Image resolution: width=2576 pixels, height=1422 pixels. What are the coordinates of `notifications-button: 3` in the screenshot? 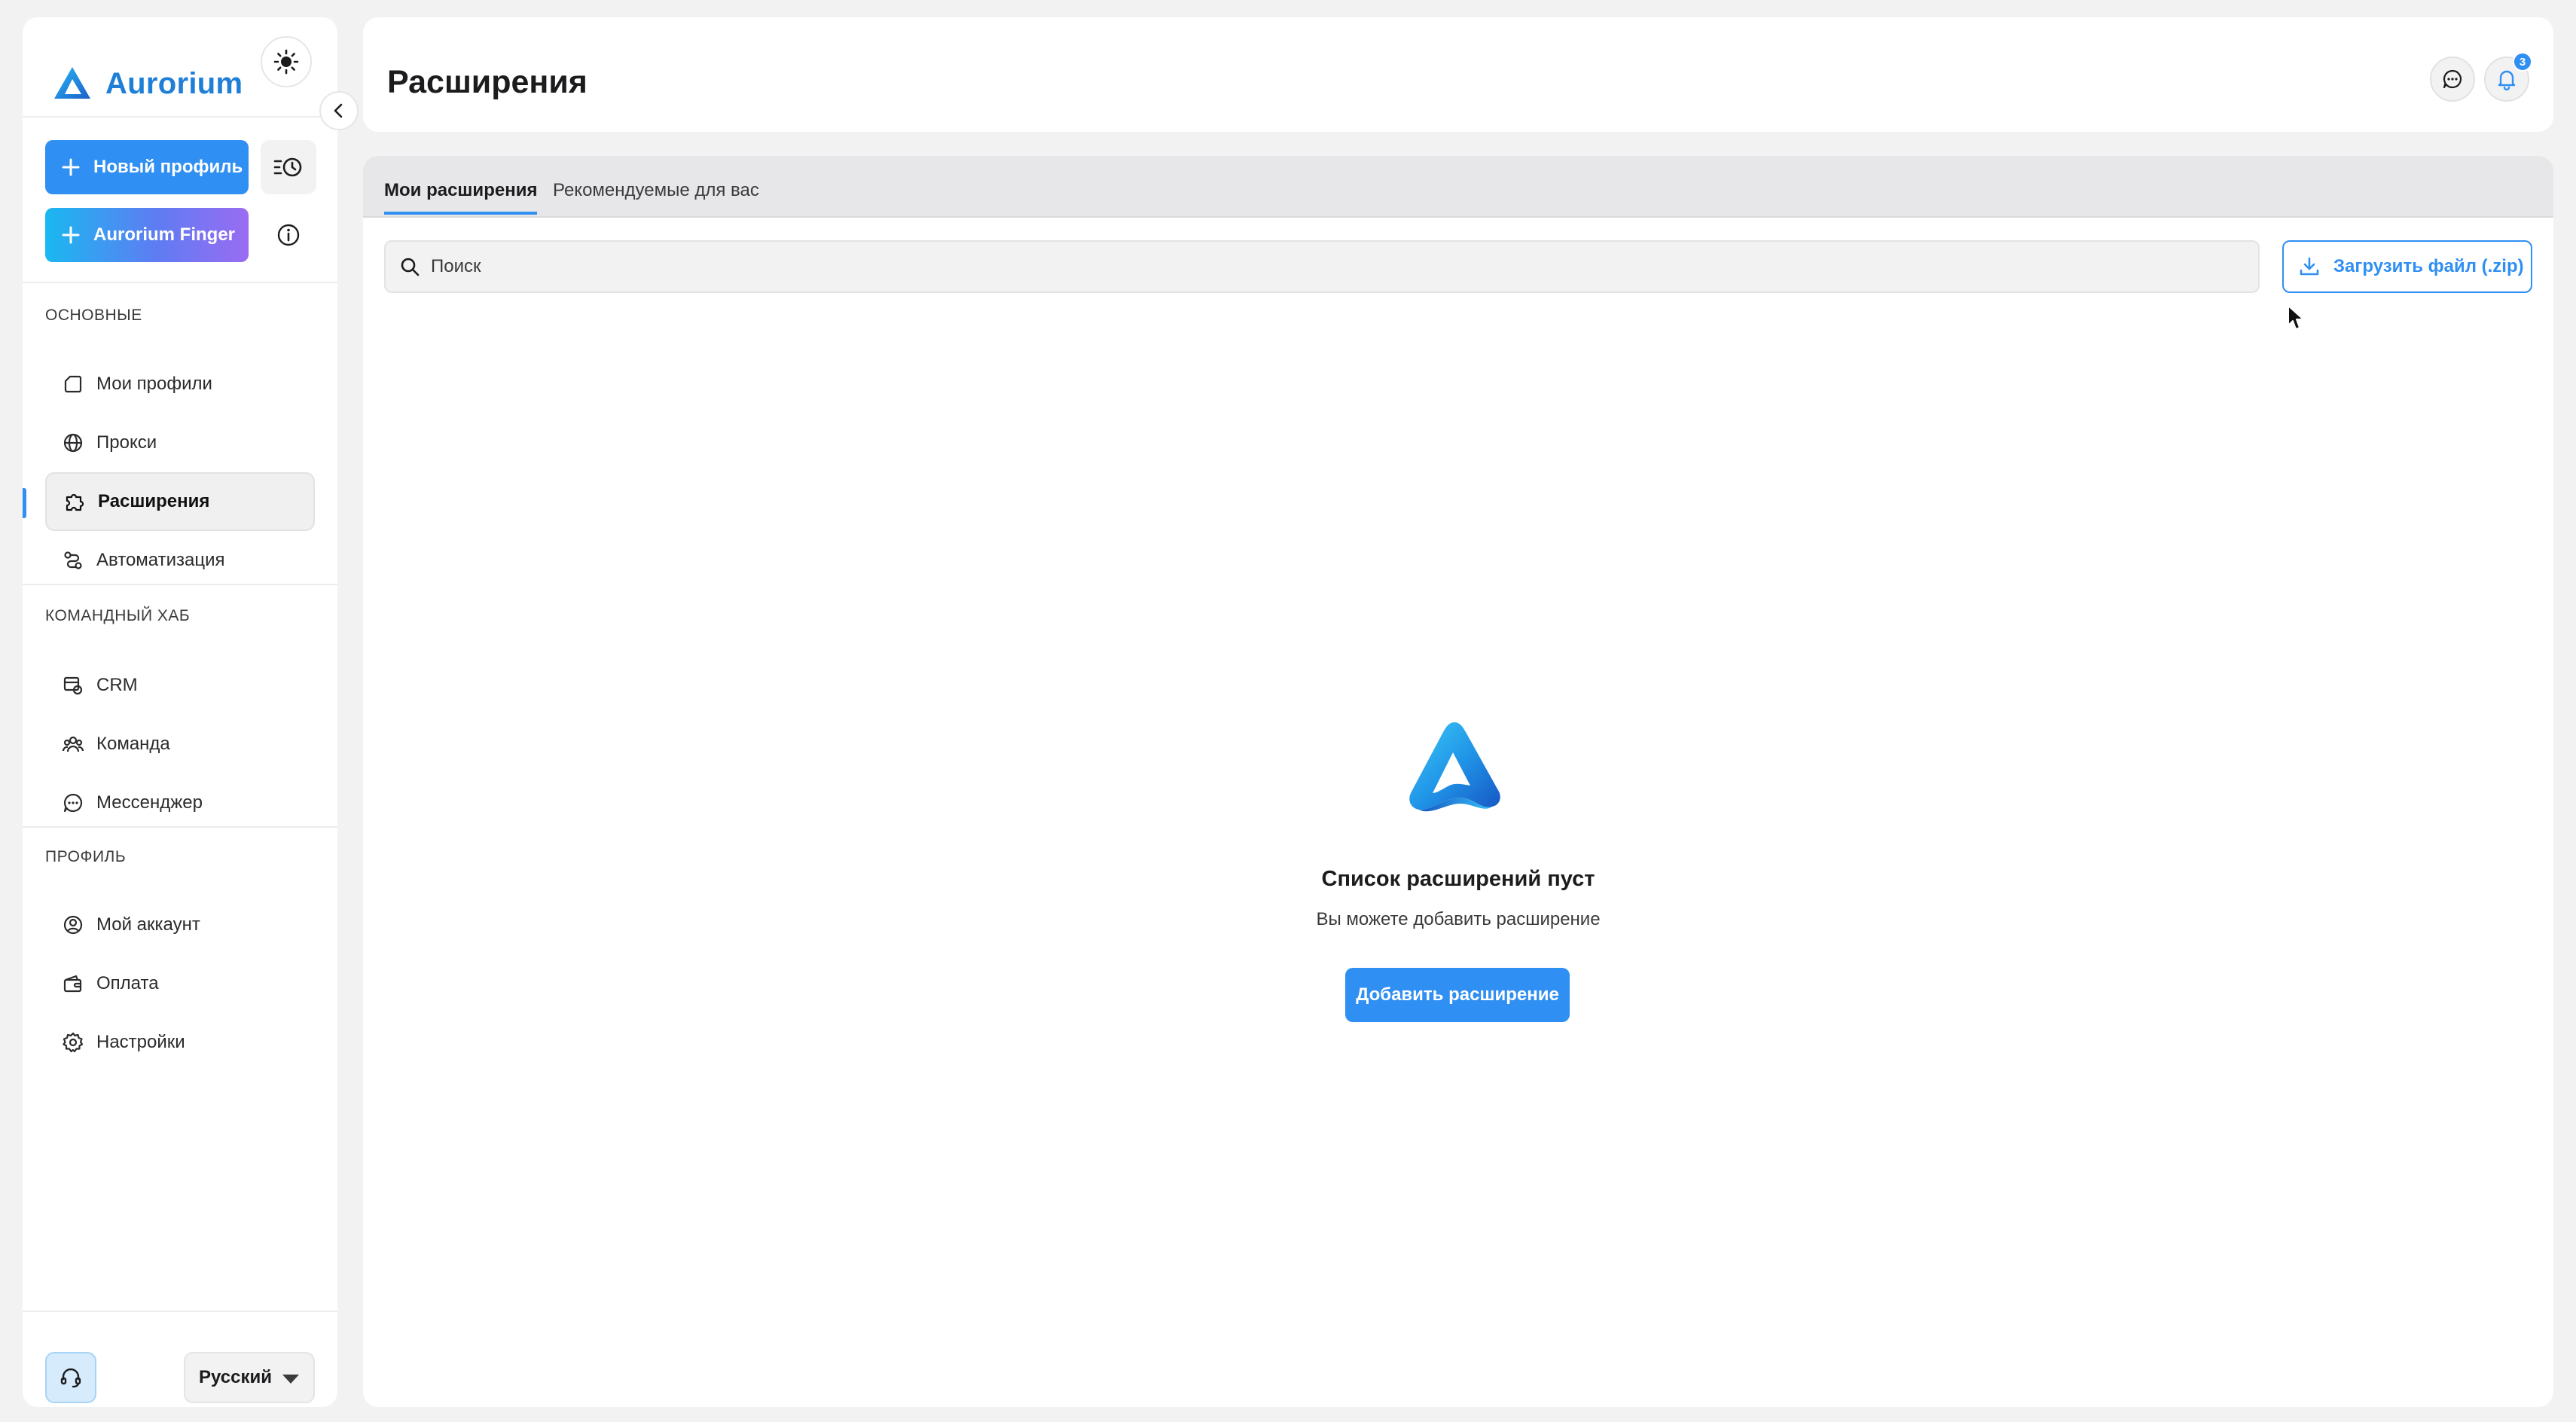 It's located at (2508, 77).